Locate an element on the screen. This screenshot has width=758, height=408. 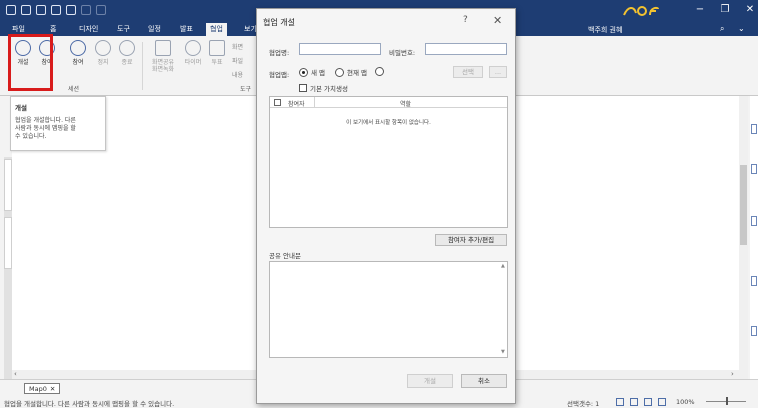
participant-list: 참여자 역할 이 보기에서 표시할 항목이 없습니다. is located at coordinates (388, 162).